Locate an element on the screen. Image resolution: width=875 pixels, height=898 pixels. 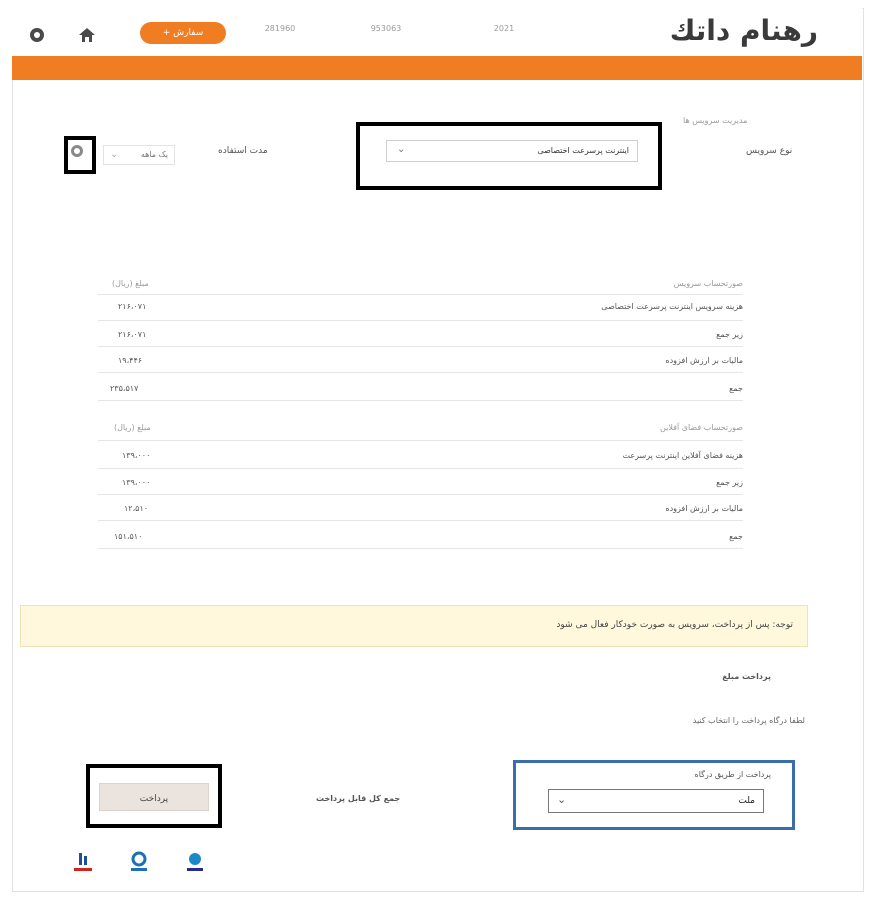
header-stat-2: 953063 is located at coordinates (386, 28).